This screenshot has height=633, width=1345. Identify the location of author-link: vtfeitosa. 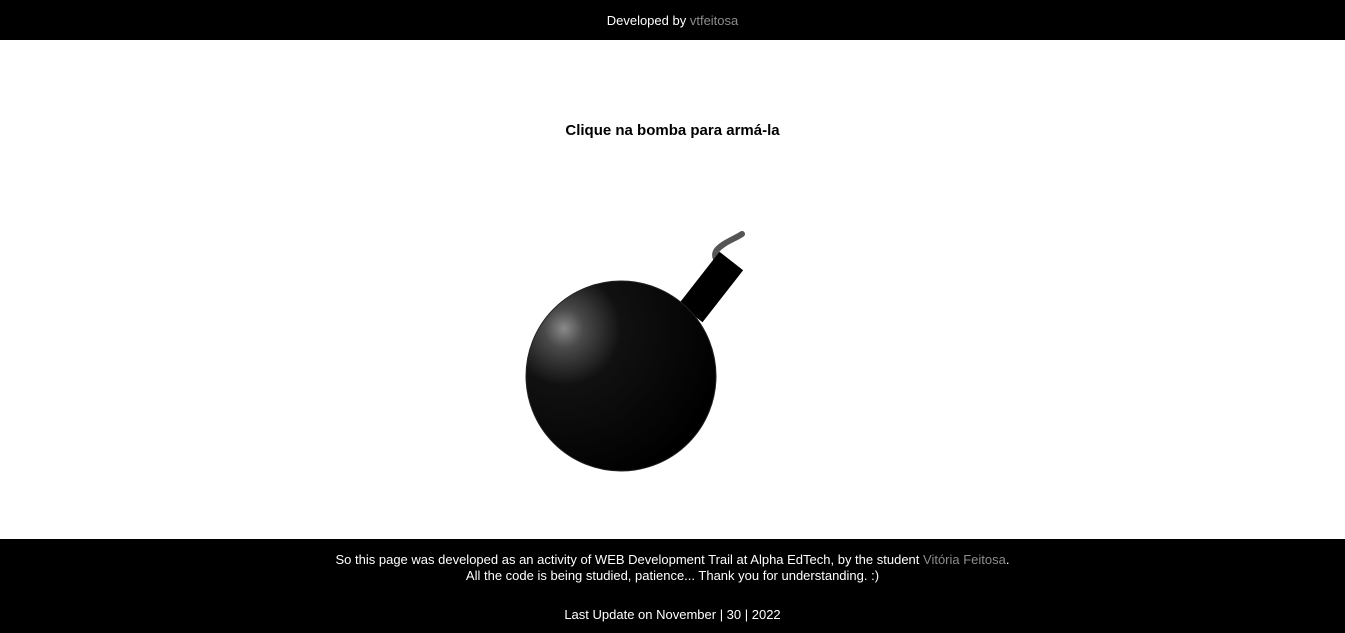
(714, 20).